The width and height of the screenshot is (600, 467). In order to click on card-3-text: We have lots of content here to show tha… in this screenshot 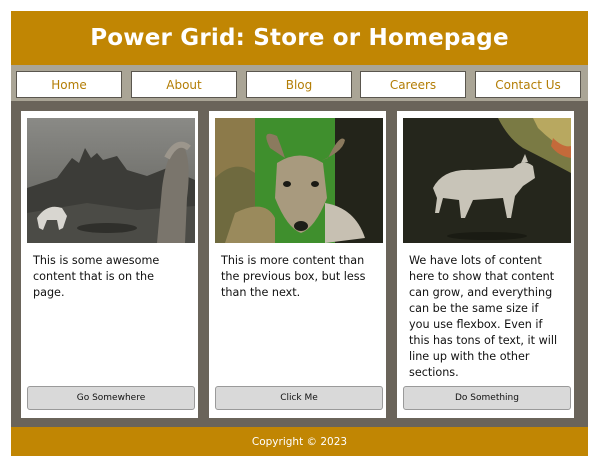, I will do `click(483, 316)`.